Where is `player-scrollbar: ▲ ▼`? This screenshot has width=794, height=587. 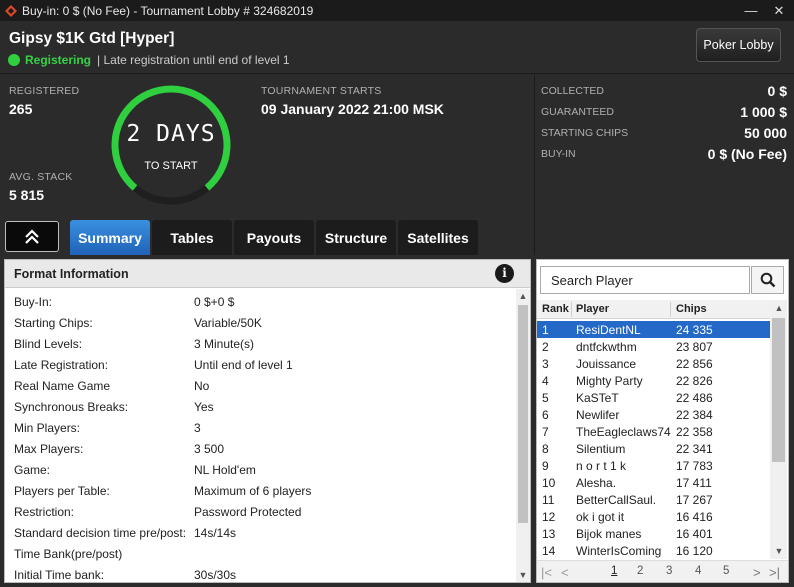
player-scrollbar: ▲ ▼ is located at coordinates (778, 429).